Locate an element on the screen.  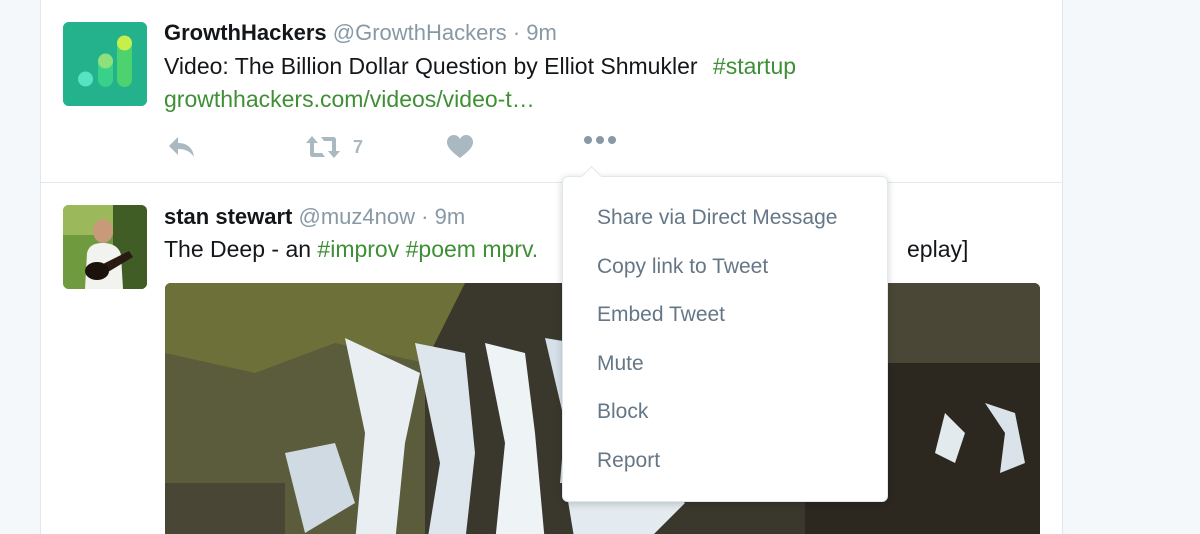
reply-icon is located at coordinates (181, 147).